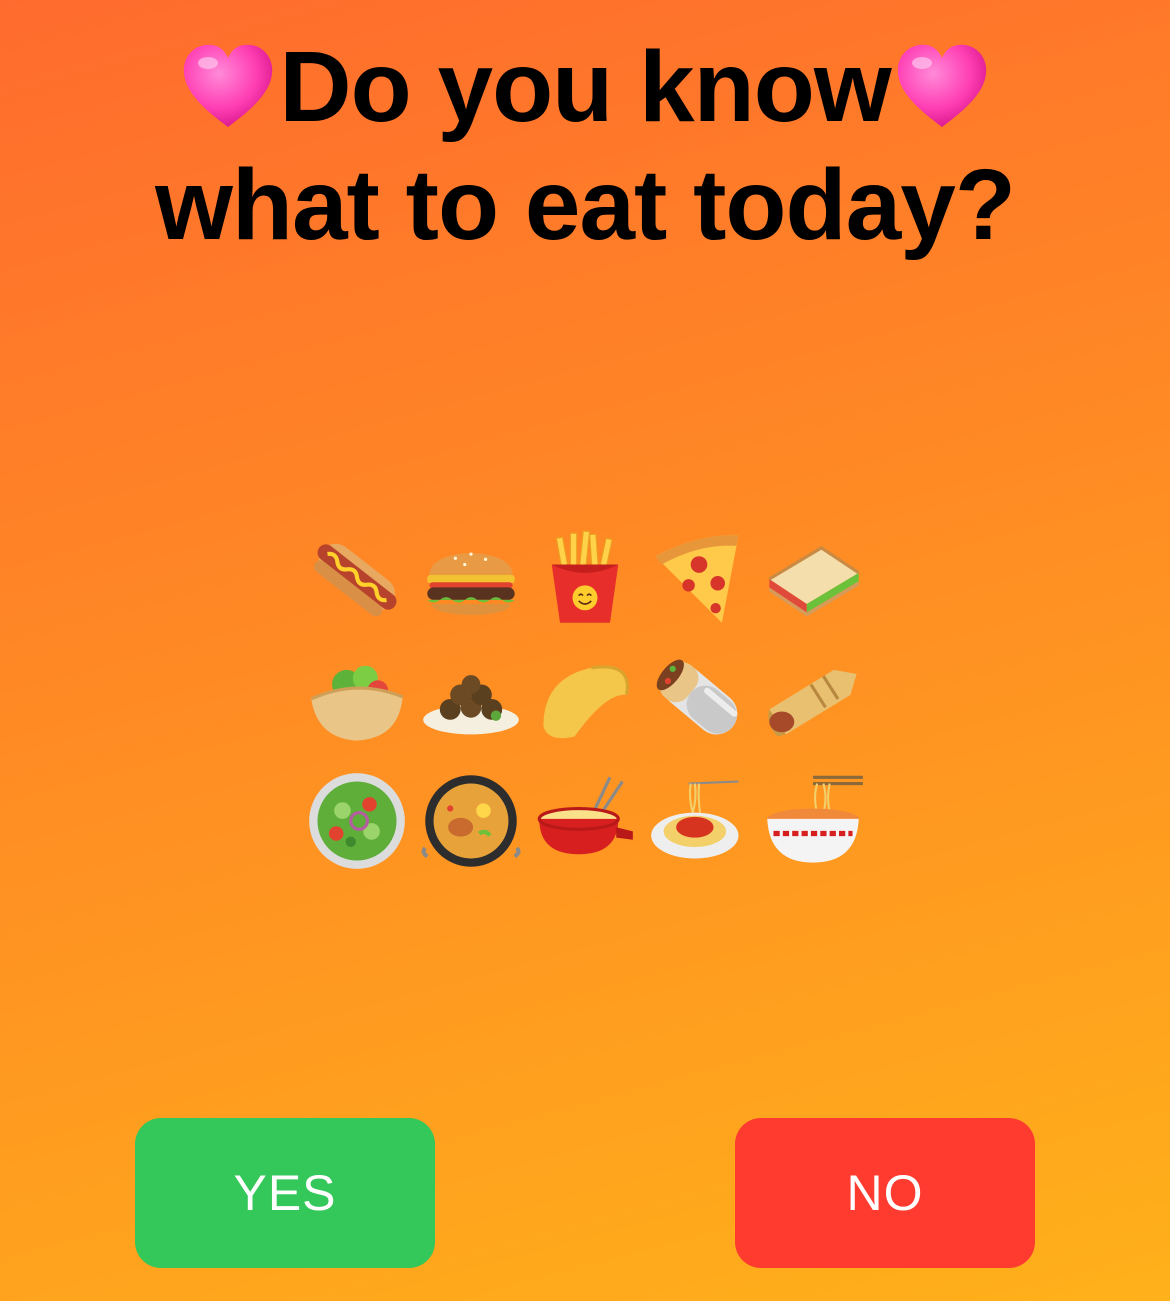 The image size is (1170, 1301). I want to click on title-line-2: what to eat today?, so click(585, 205).